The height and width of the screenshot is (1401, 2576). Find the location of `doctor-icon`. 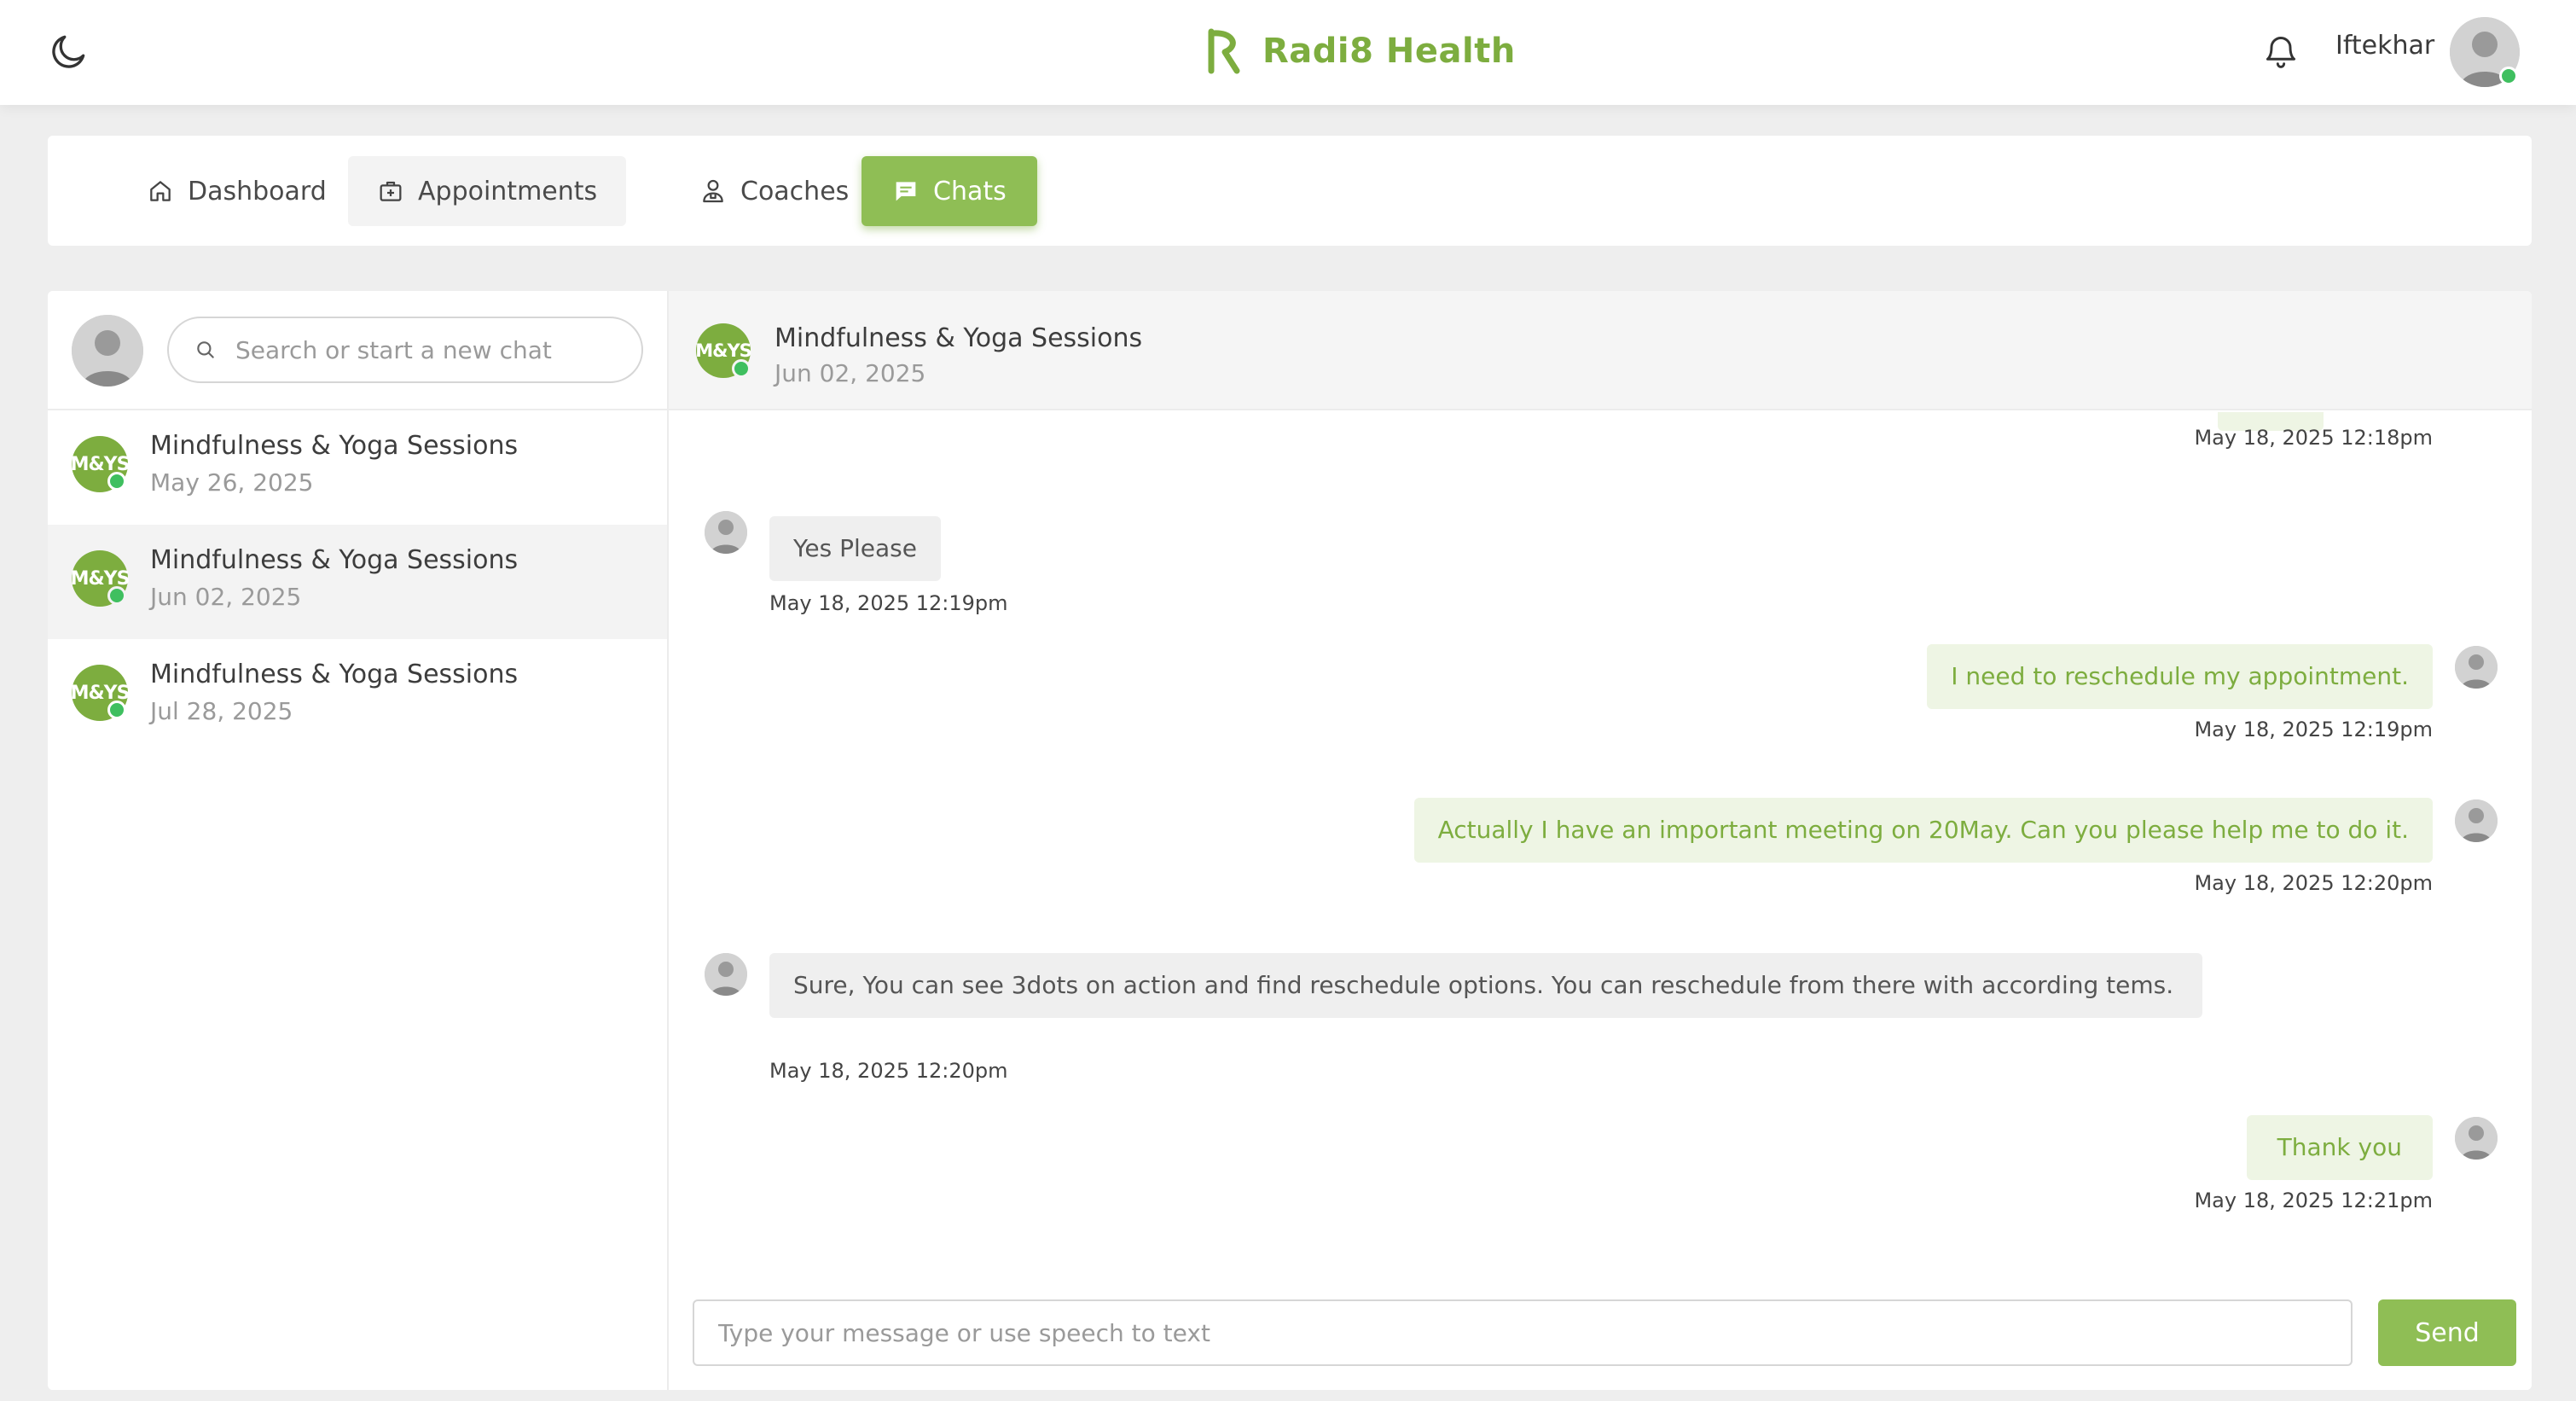

doctor-icon is located at coordinates (713, 191).